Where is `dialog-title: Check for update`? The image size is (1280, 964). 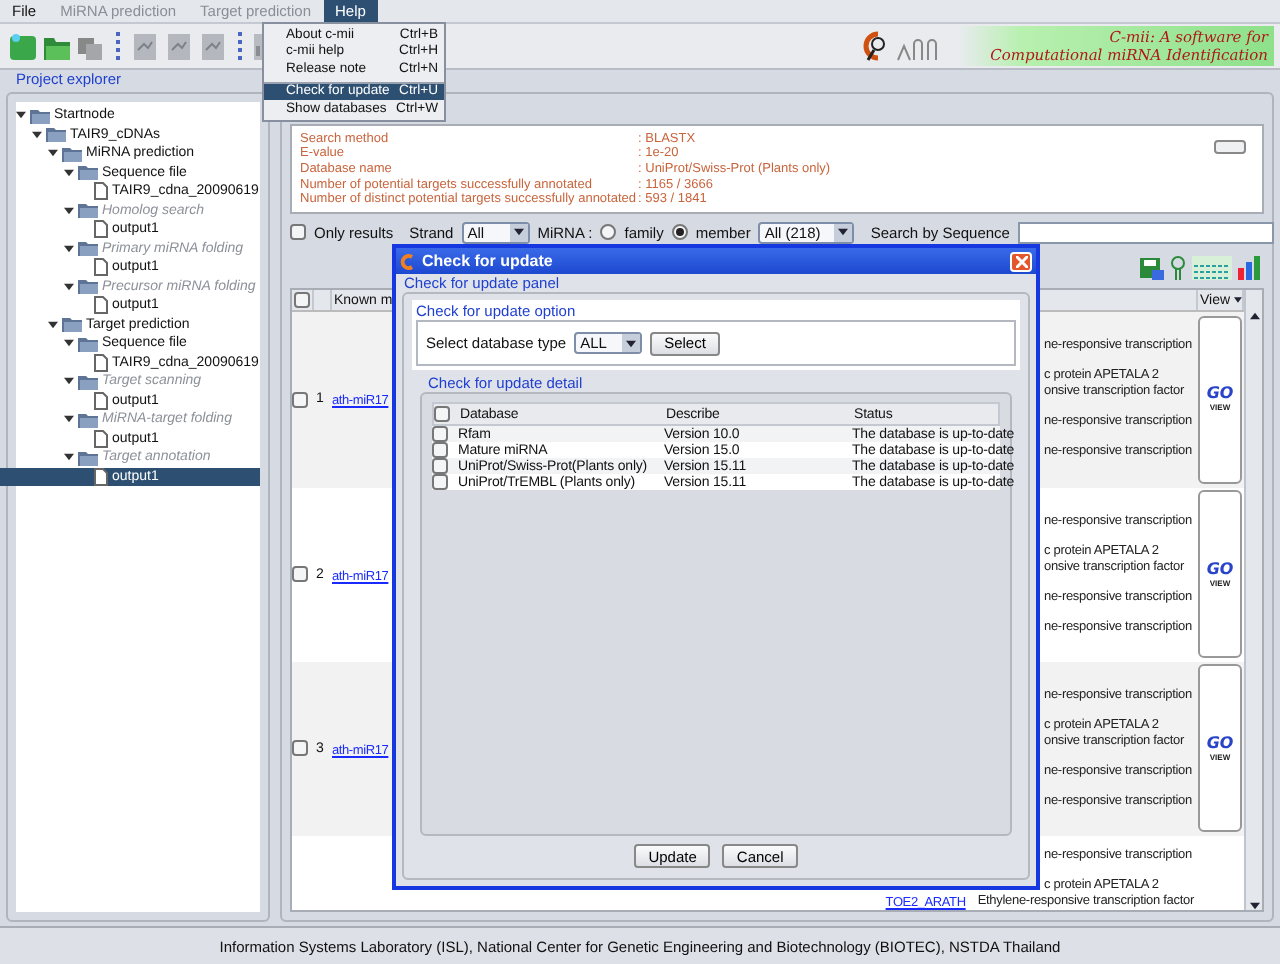
dialog-title: Check for update is located at coordinates (487, 261).